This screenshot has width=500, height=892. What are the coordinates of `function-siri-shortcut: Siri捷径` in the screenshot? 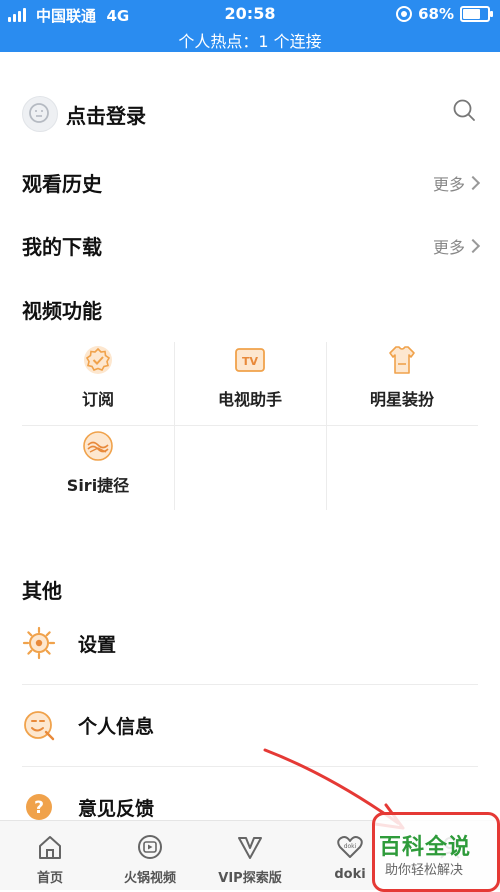 It's located at (98, 468).